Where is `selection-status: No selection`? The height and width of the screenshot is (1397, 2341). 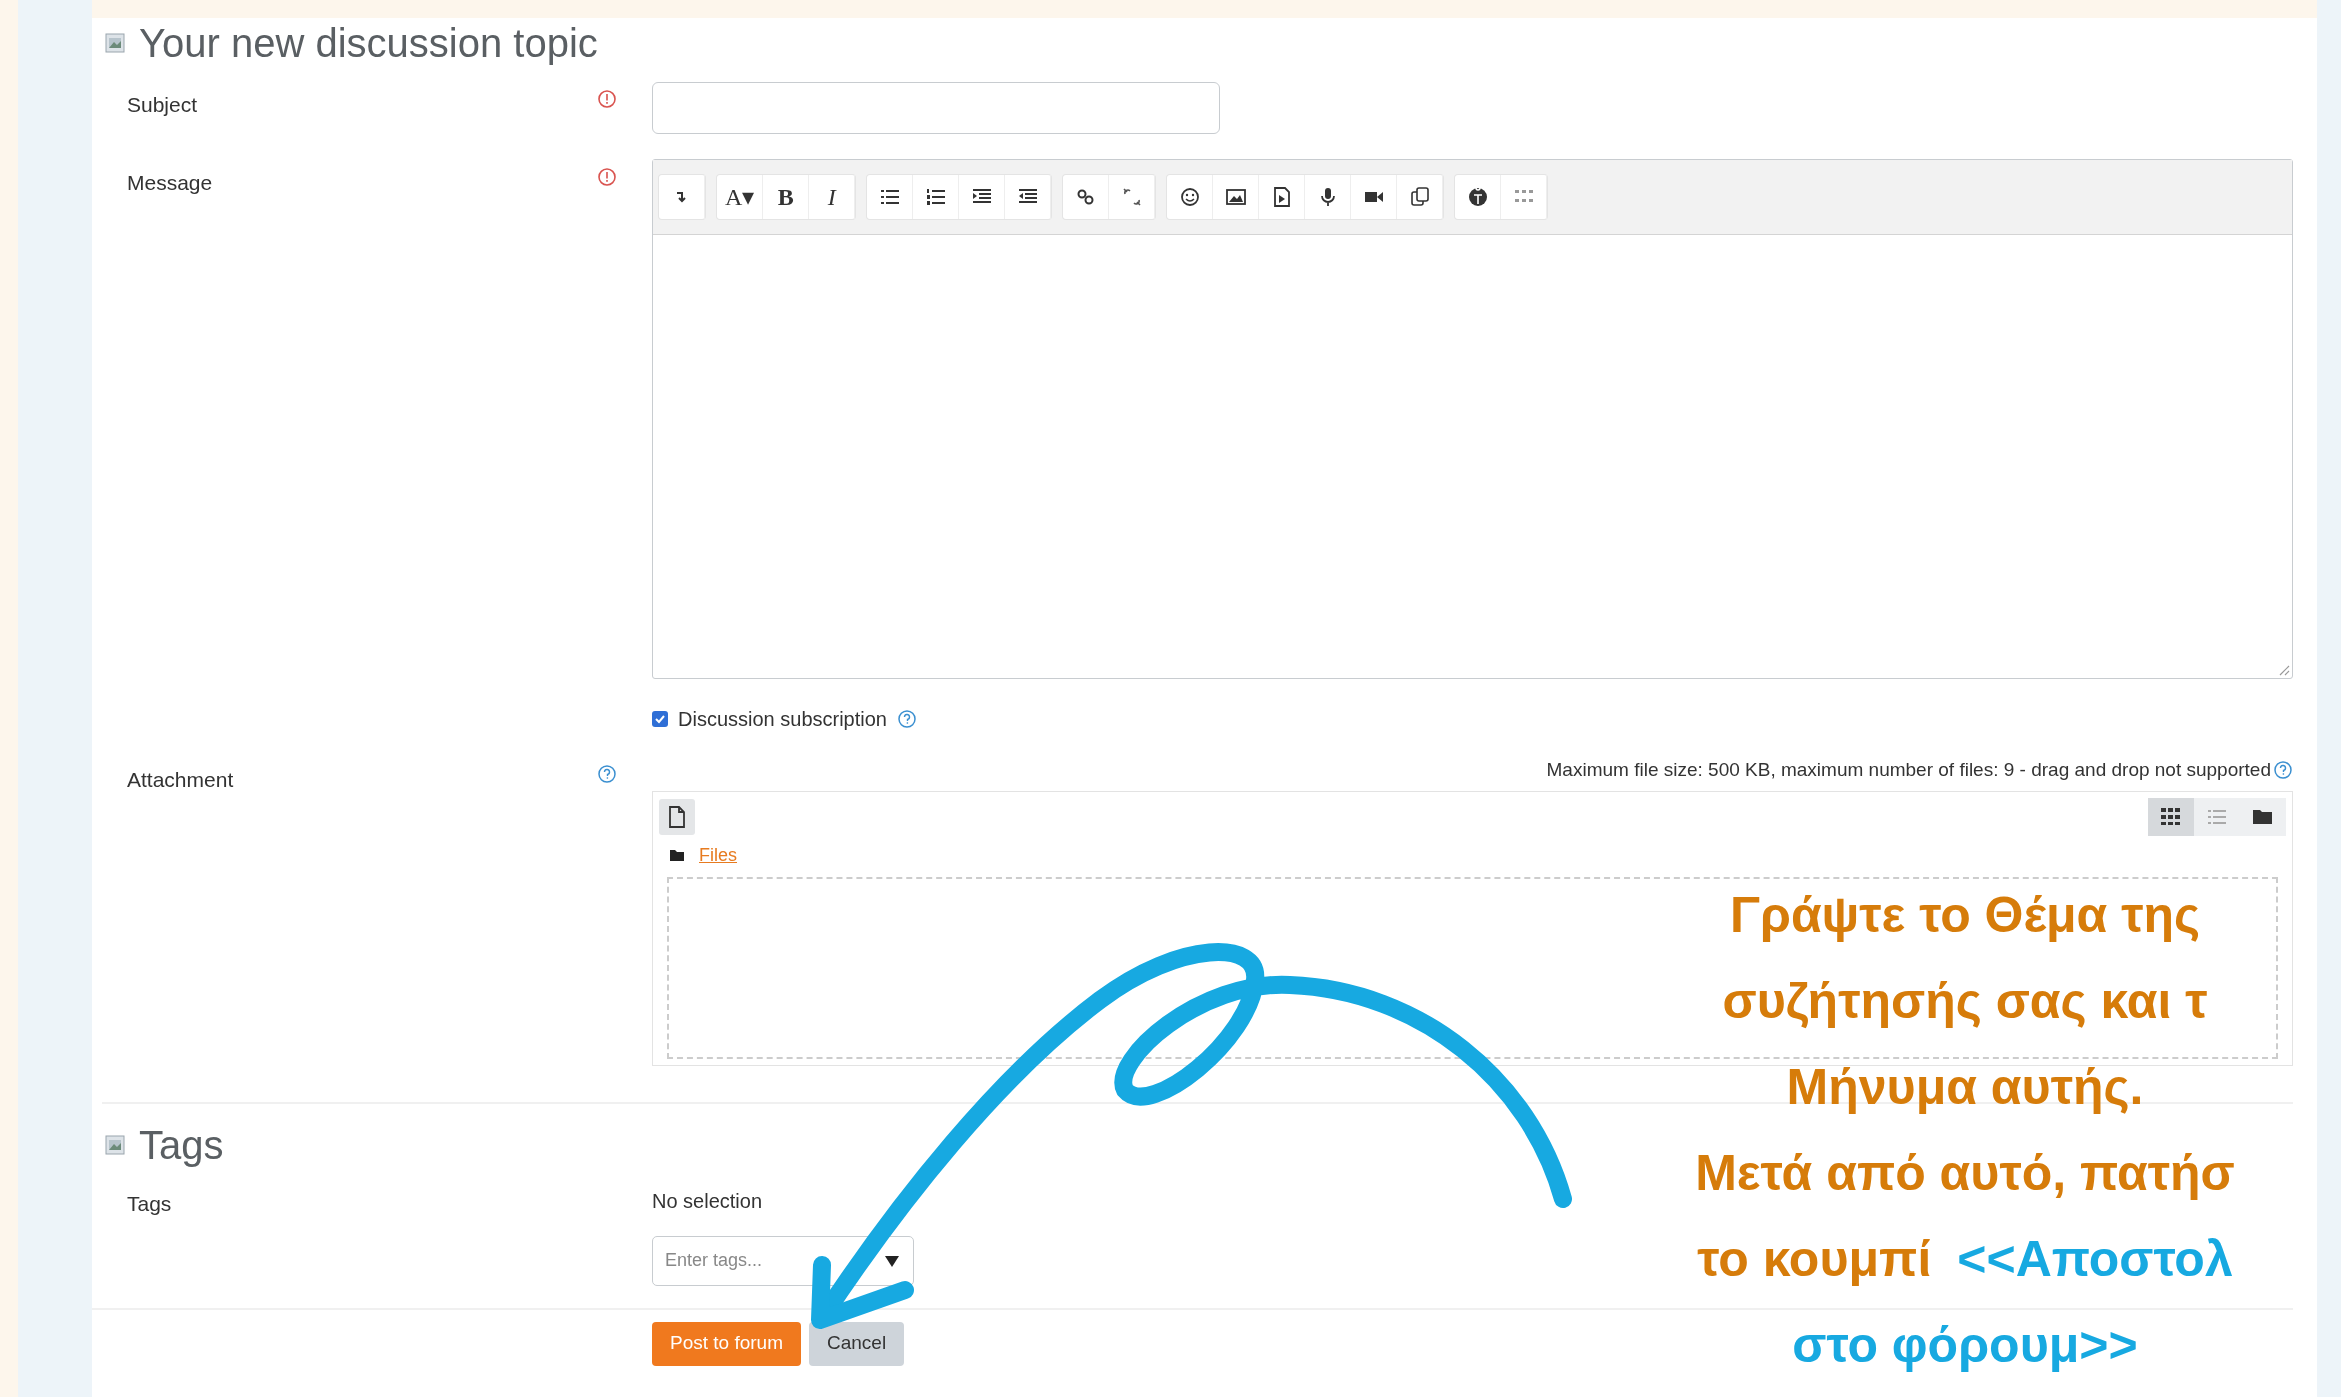 selection-status: No selection is located at coordinates (707, 1201).